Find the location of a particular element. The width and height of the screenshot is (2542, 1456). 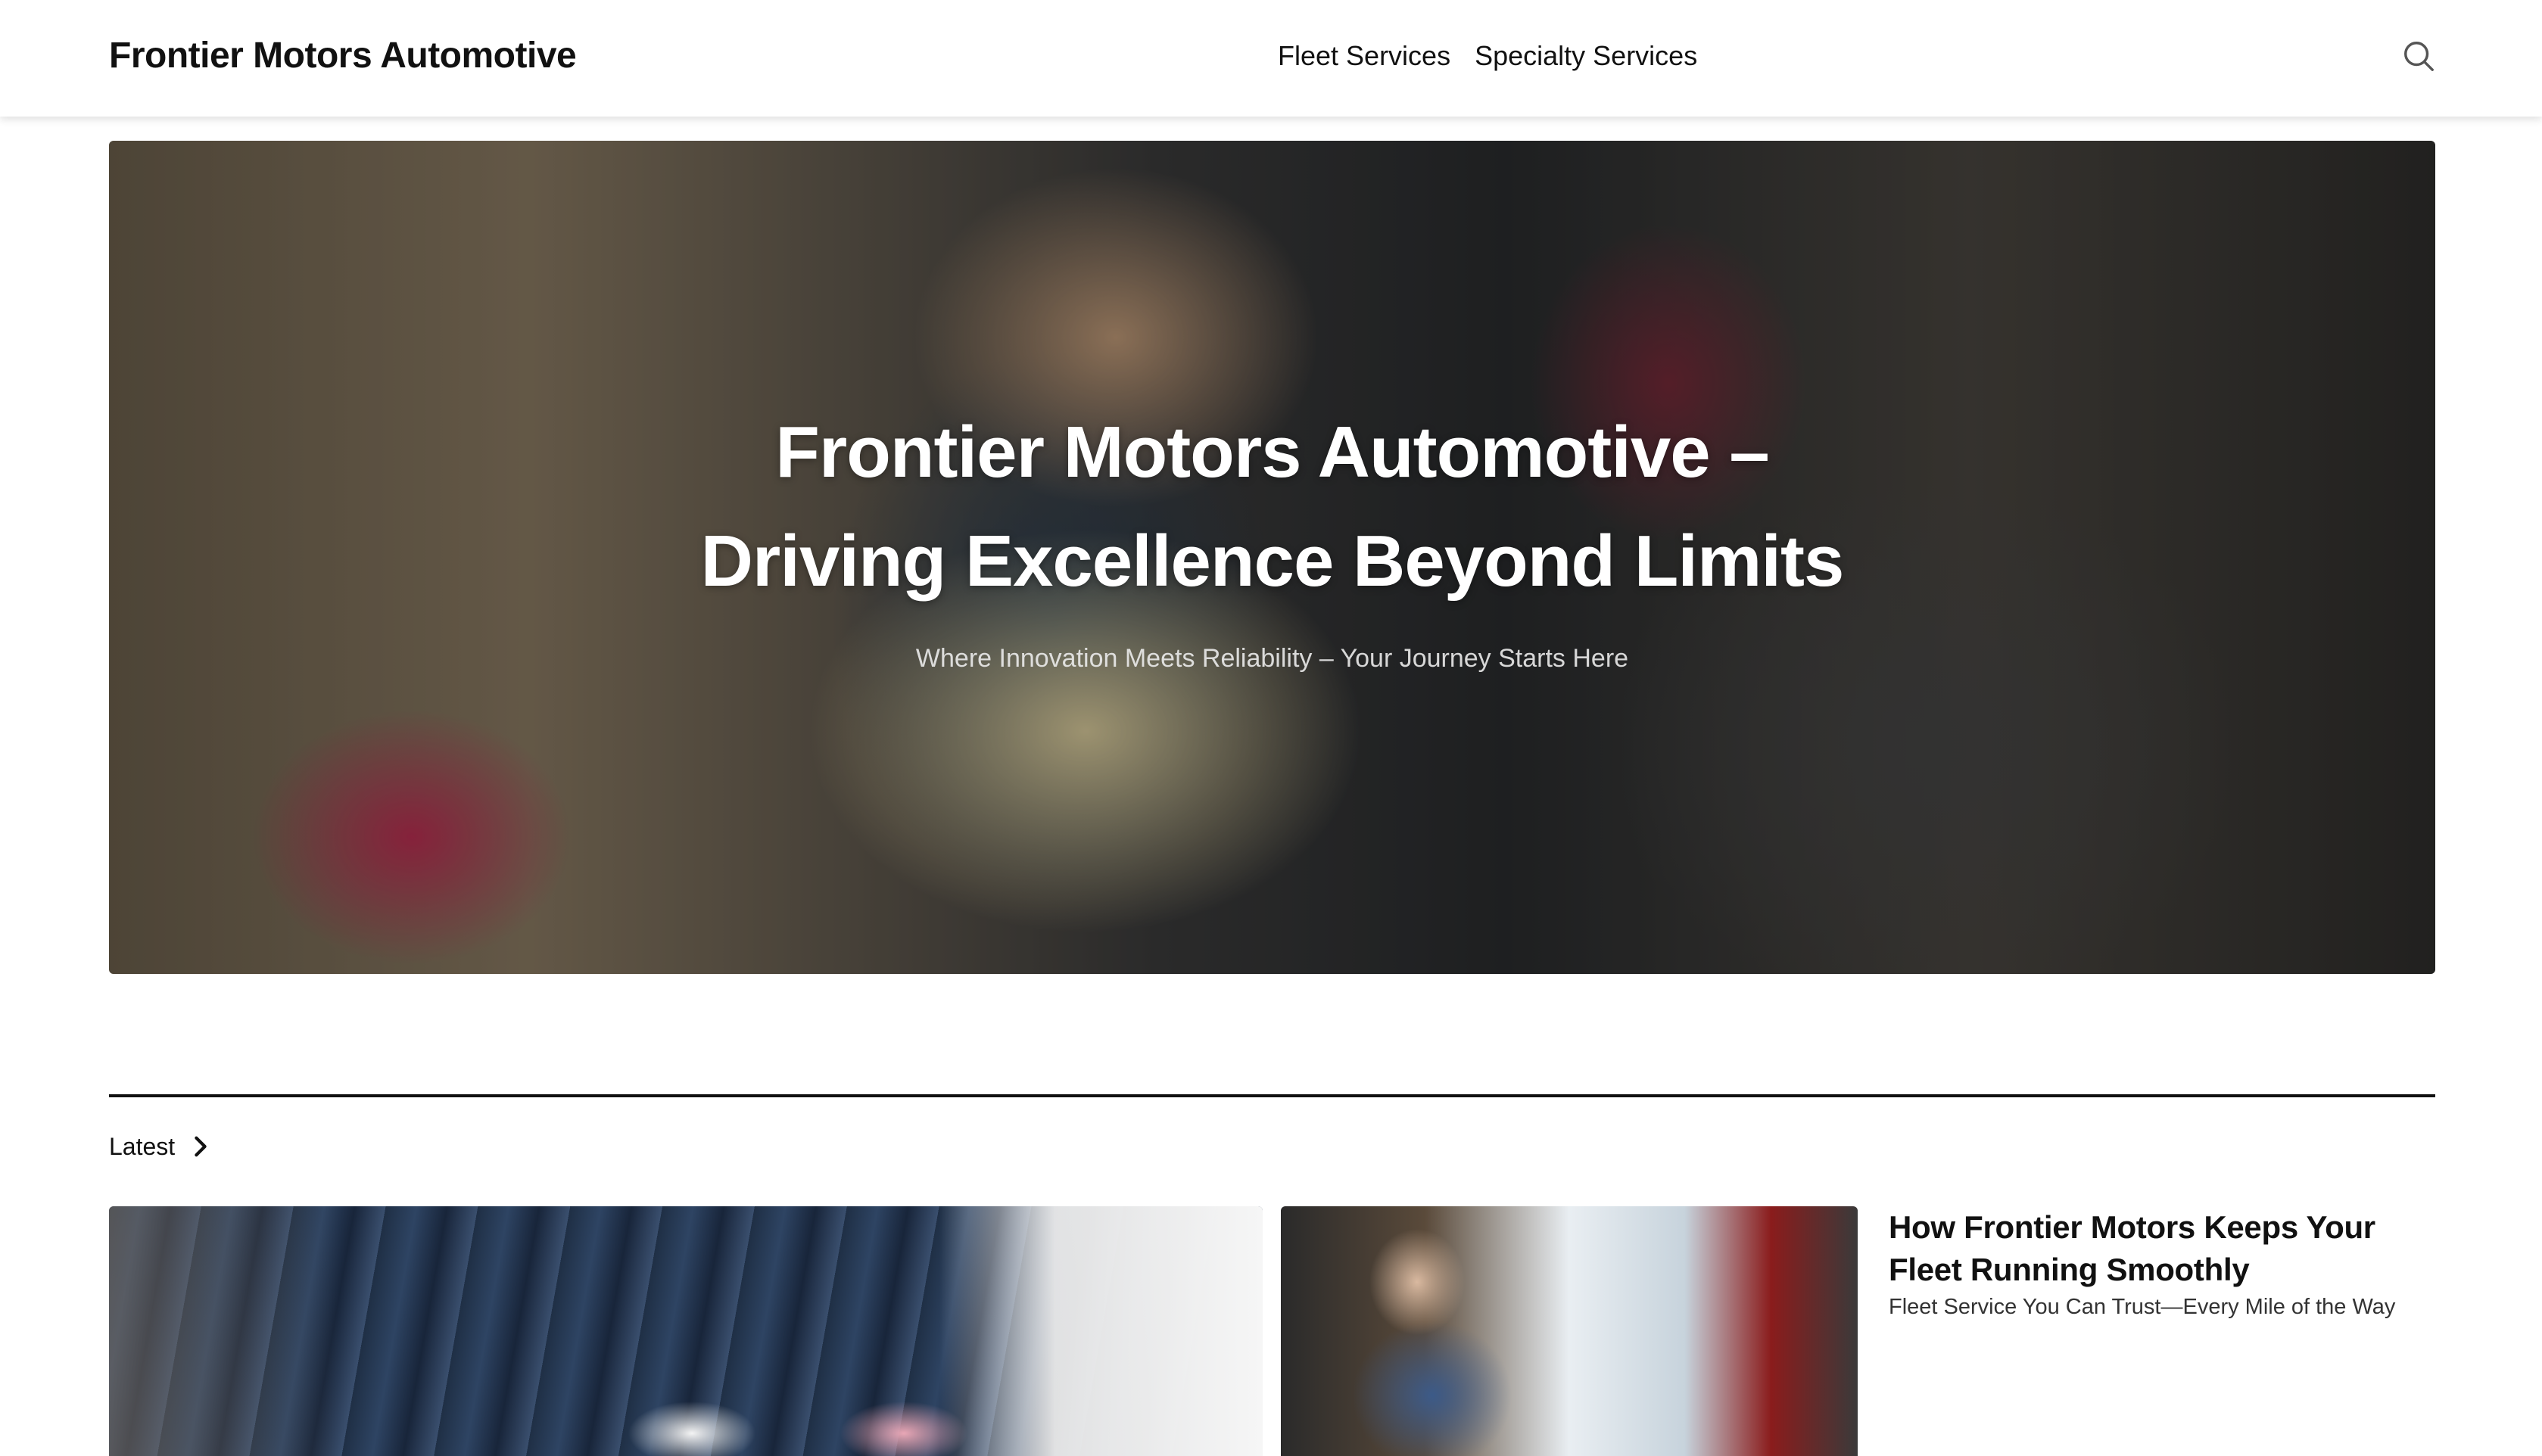

nav-item-fleet-services: Fleet Services is located at coordinates (1364, 56).